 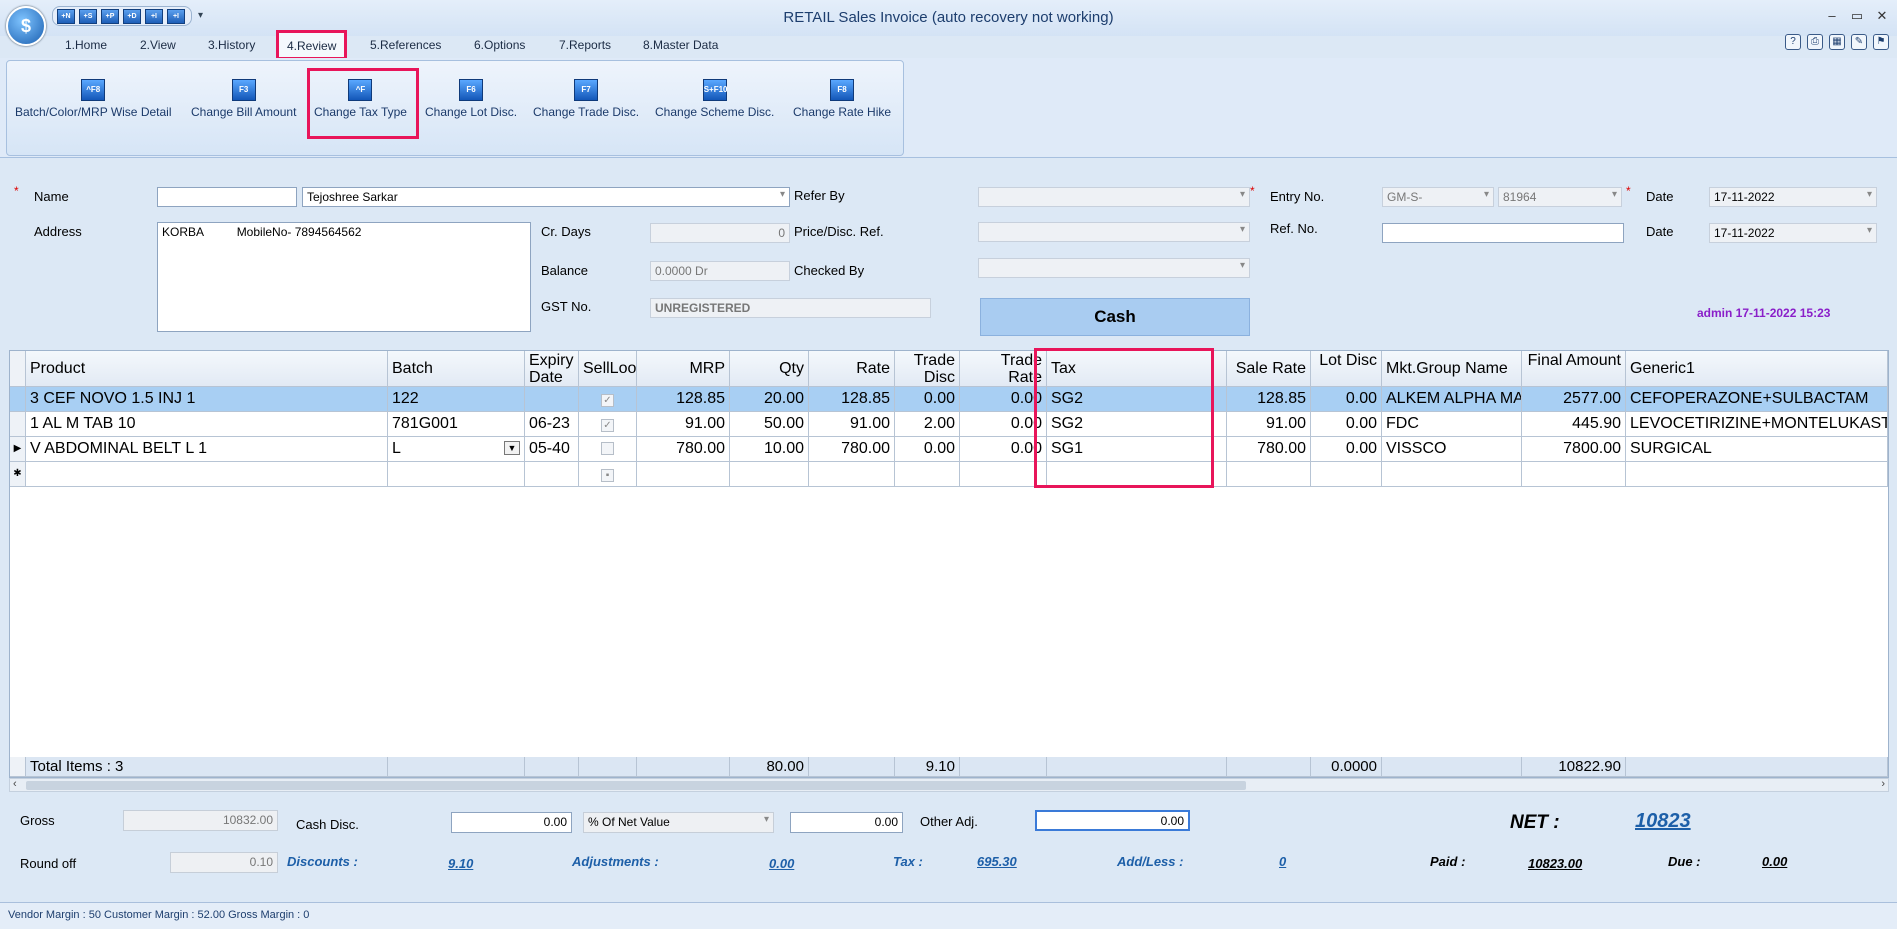 What do you see at coordinates (720, 233) in the screenshot?
I see `cr-days-input: 0` at bounding box center [720, 233].